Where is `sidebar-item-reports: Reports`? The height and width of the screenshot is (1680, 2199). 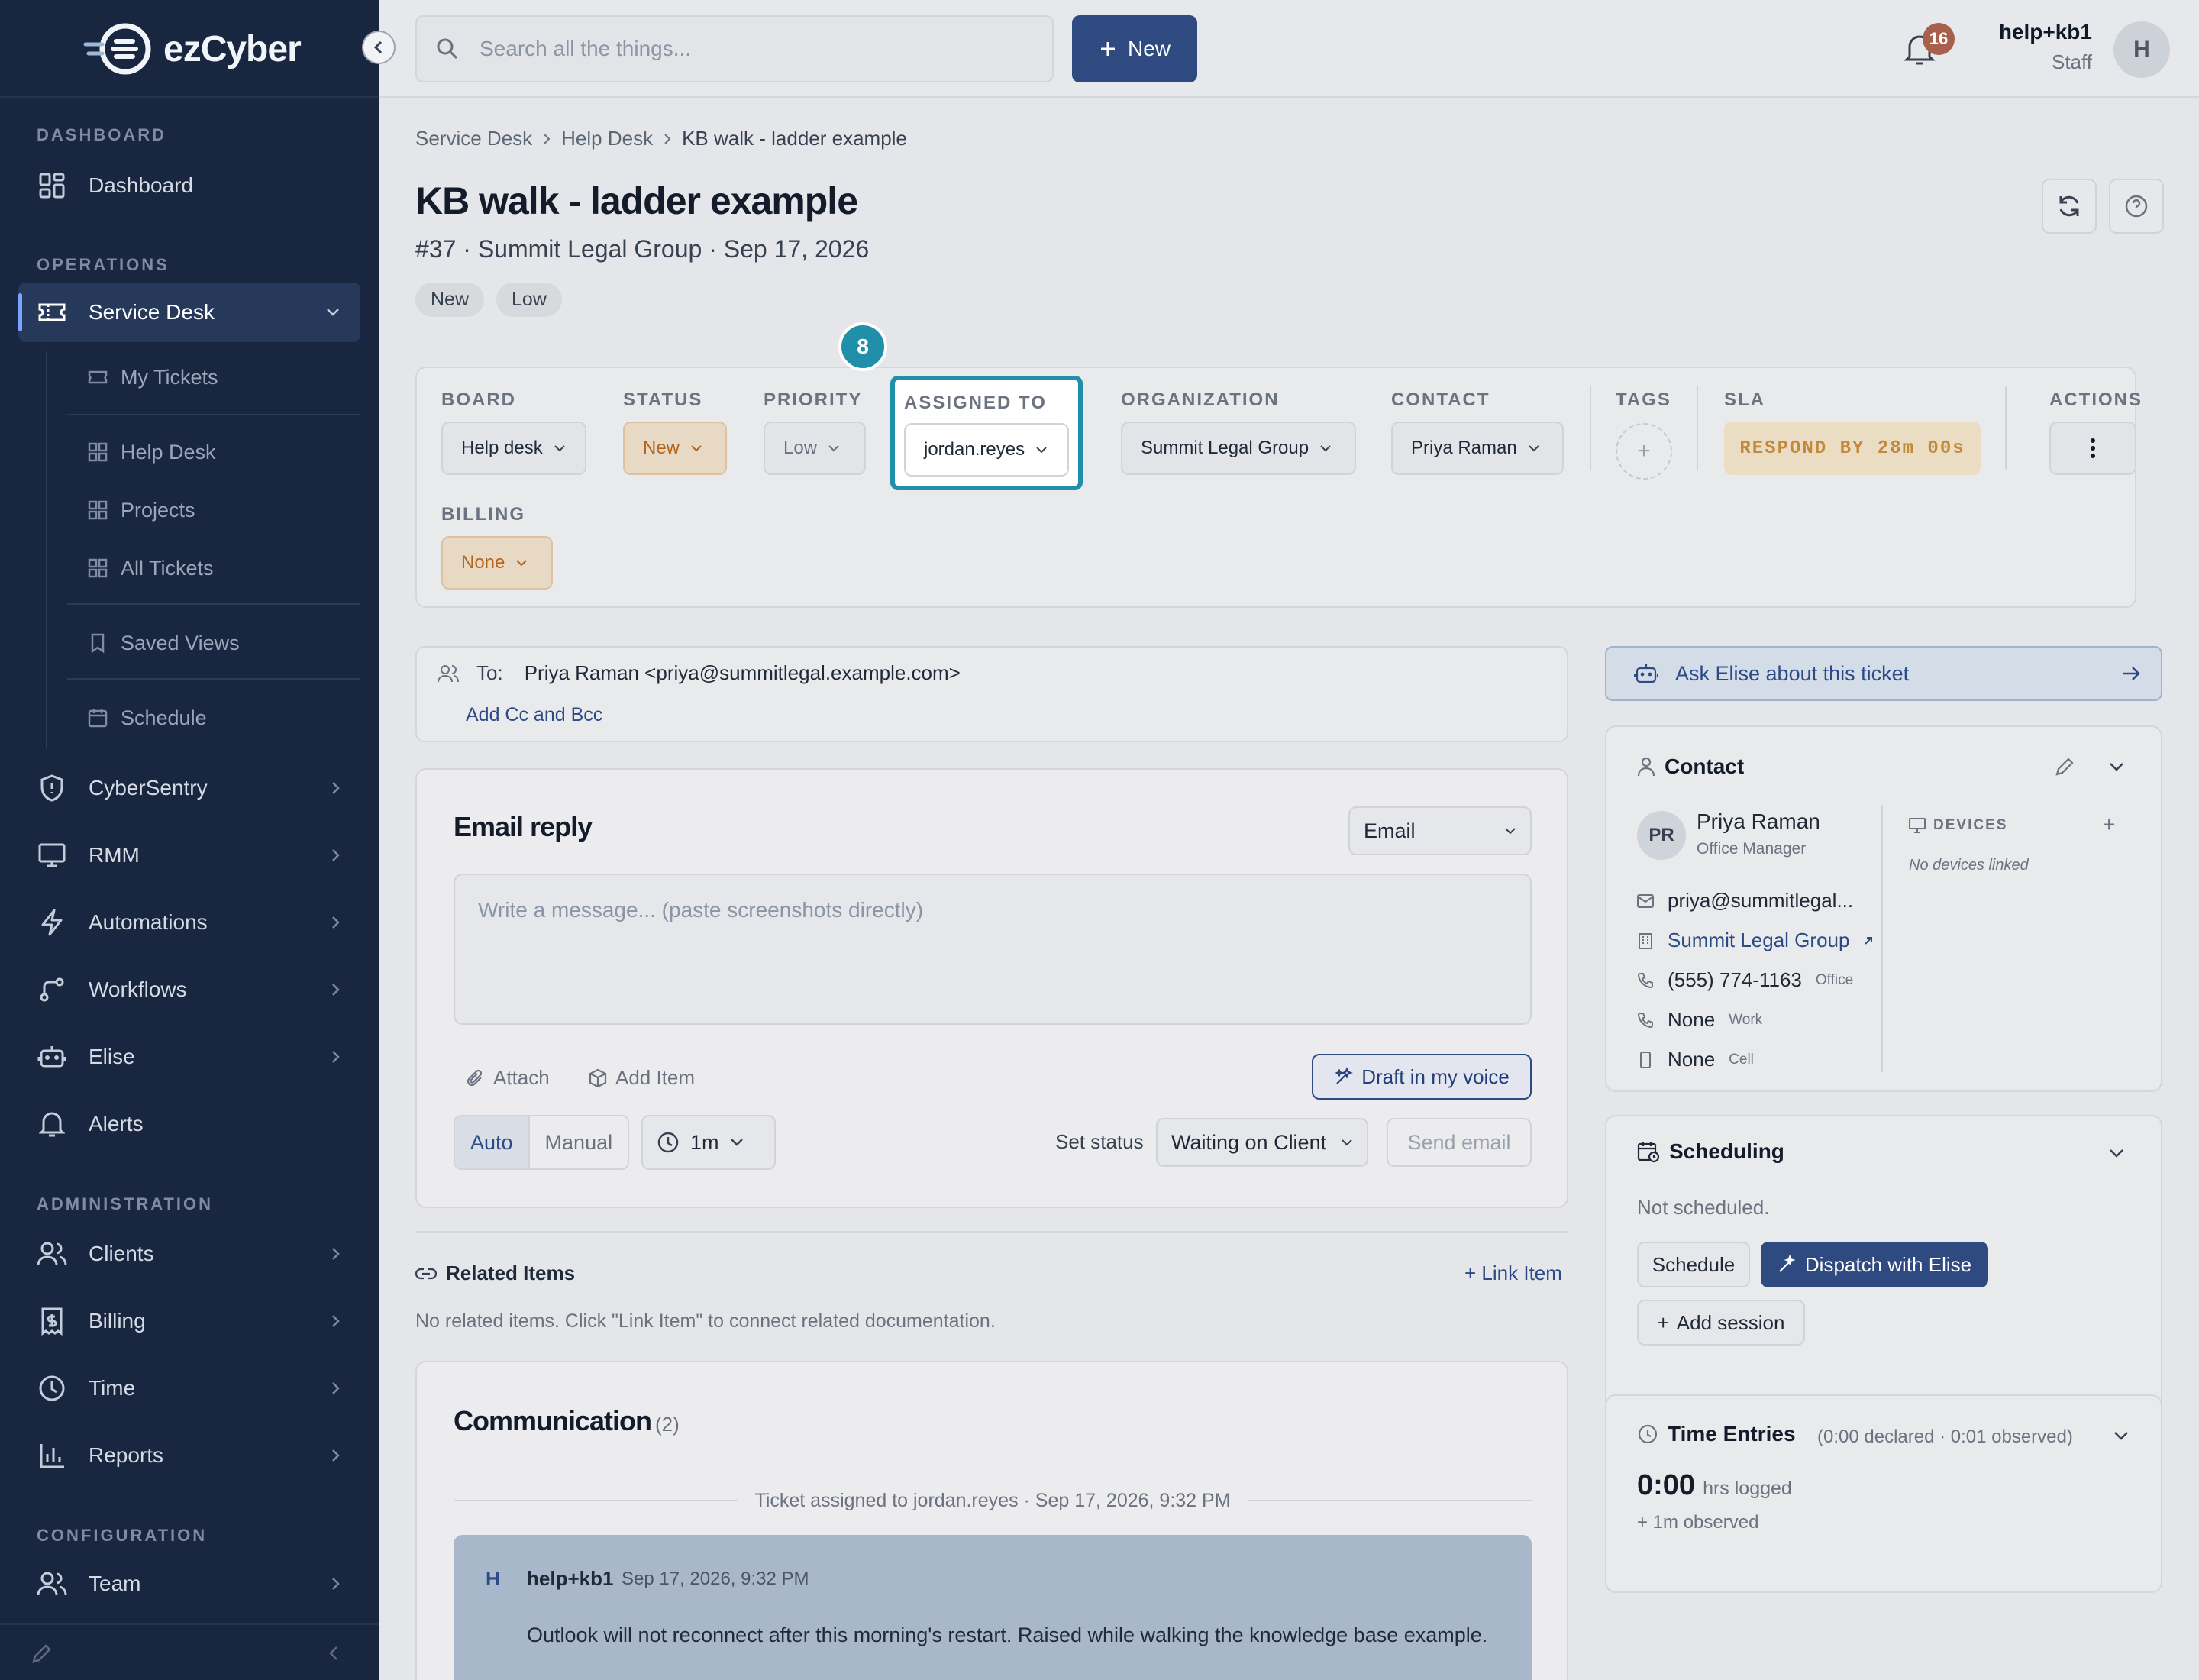 sidebar-item-reports: Reports is located at coordinates (189, 1455).